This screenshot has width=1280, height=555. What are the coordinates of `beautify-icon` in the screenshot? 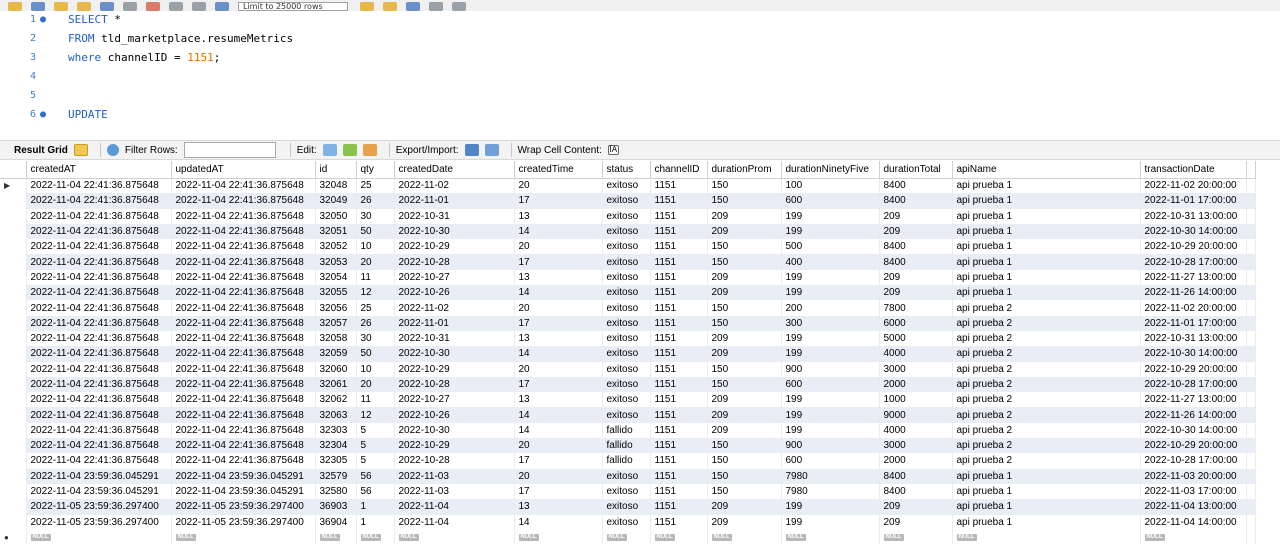 It's located at (367, 6).